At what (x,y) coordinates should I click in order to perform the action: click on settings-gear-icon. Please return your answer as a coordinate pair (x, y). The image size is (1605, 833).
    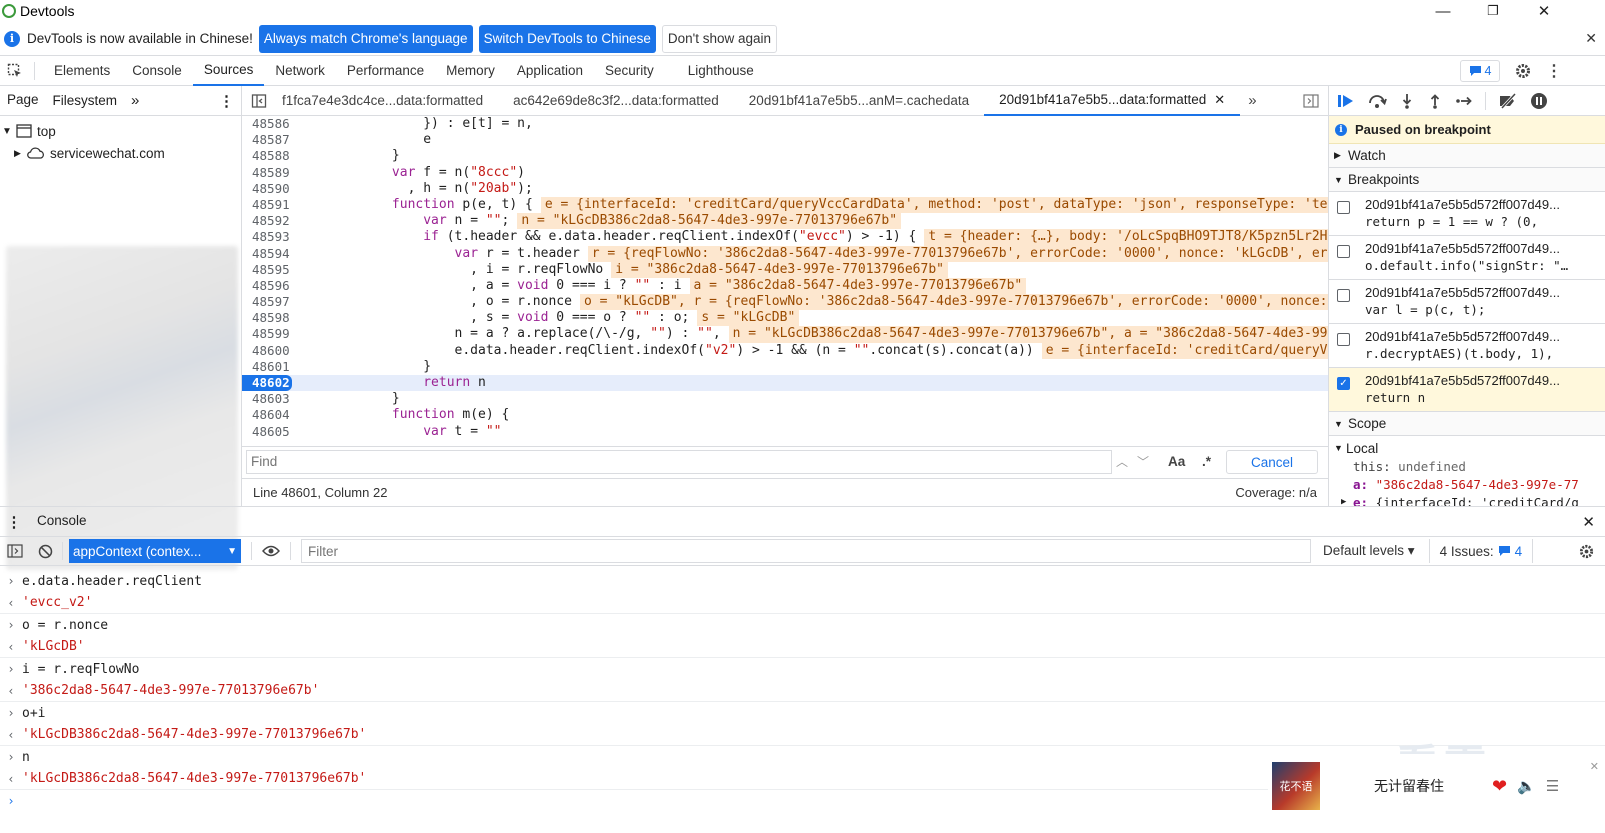
    Looking at the image, I should click on (1523, 71).